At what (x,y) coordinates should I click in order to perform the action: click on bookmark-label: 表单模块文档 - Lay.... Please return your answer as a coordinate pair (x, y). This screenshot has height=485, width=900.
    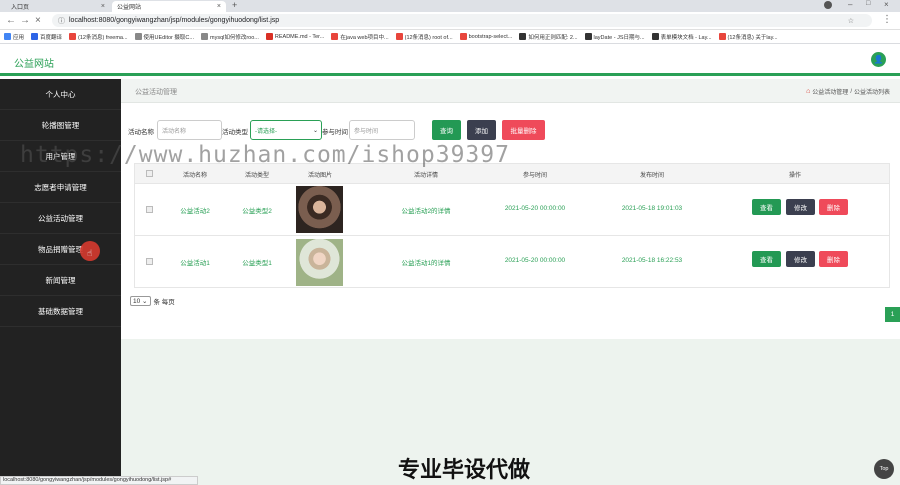
    Looking at the image, I should click on (686, 37).